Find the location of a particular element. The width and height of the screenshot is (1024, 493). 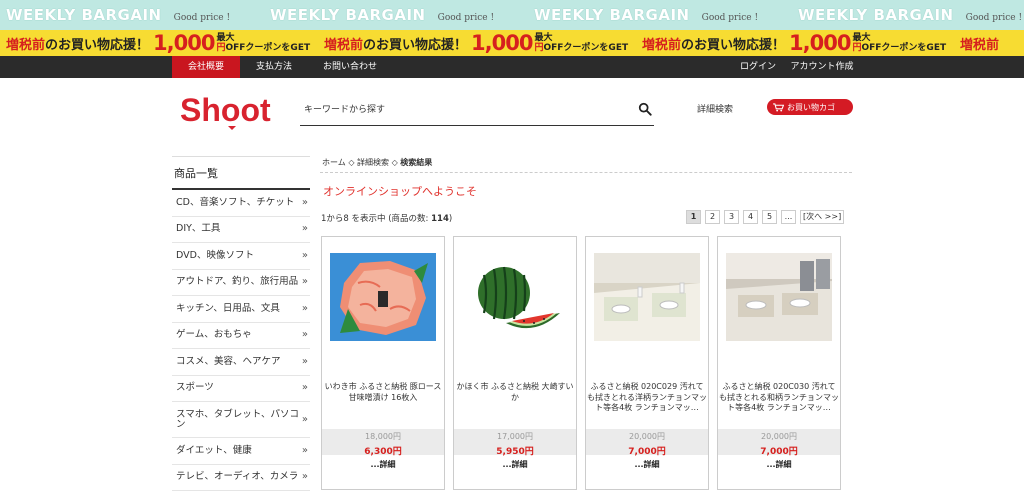

sidebar-item-tv-audio: テレビ、オーディオ、カメラ» is located at coordinates (241, 478).